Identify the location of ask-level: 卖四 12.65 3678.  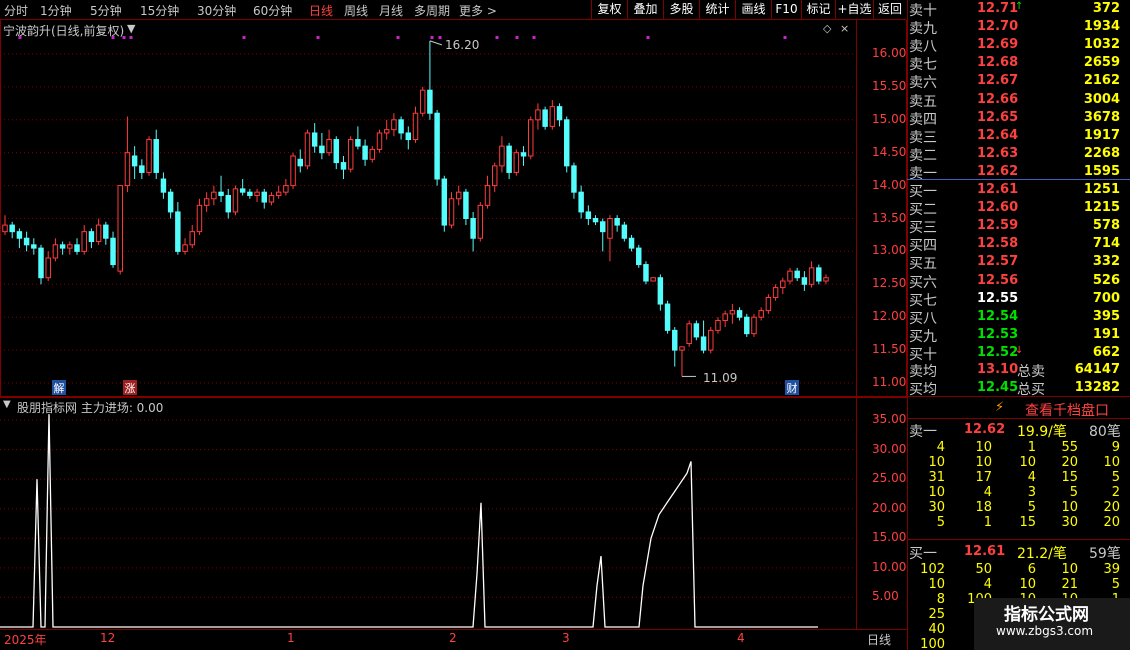
(1018, 118).